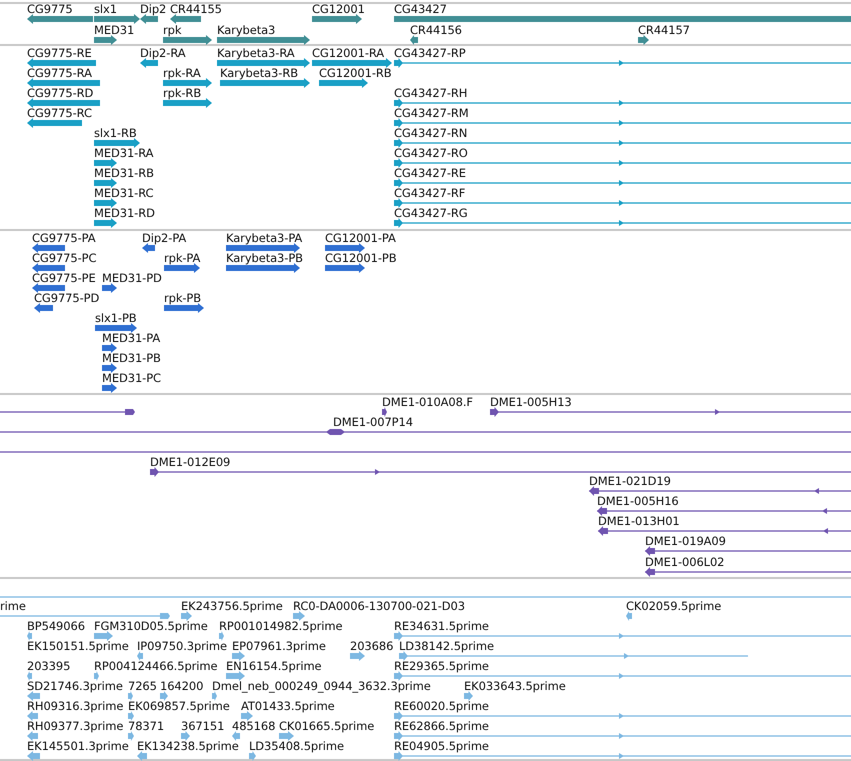 The image size is (851, 761). Describe the element at coordinates (163, 53) in the screenshot. I see `feature-label: Dip2-RA` at that location.